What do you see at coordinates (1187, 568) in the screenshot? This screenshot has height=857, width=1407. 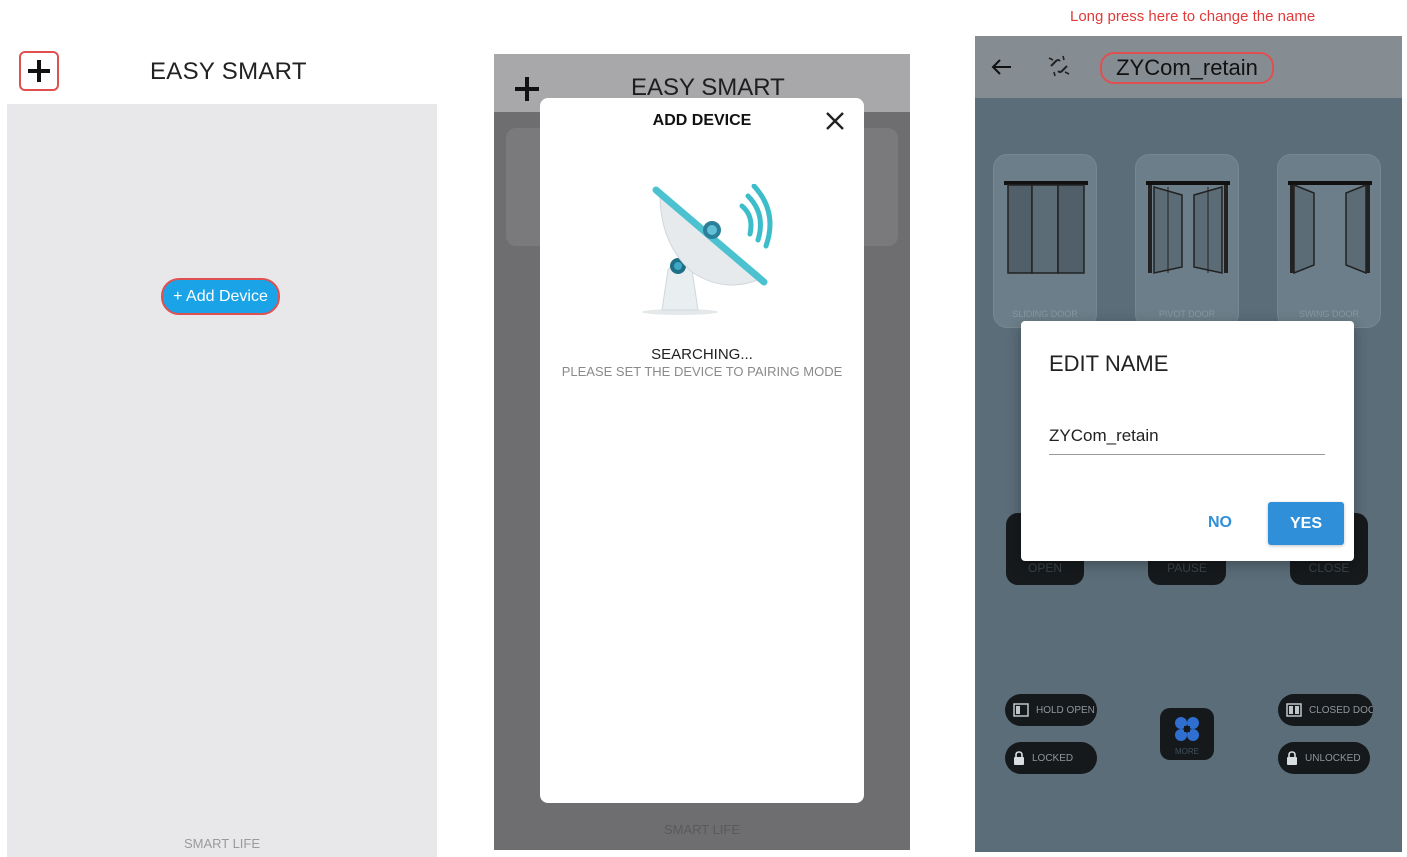 I see `pause-label: PAUSE` at bounding box center [1187, 568].